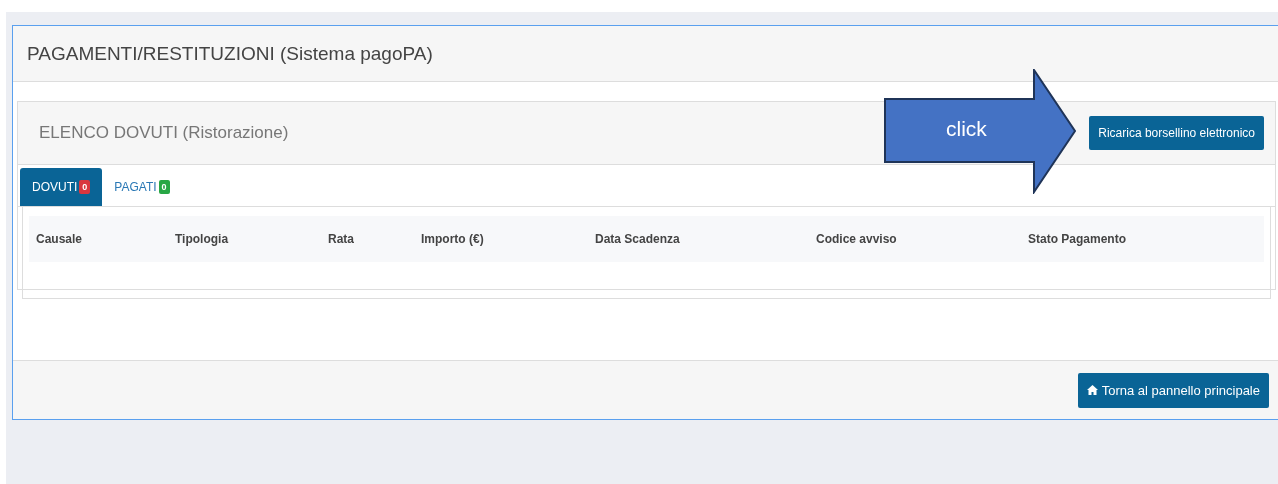 The height and width of the screenshot is (484, 1278). What do you see at coordinates (60, 239) in the screenshot?
I see `column-header: Causale` at bounding box center [60, 239].